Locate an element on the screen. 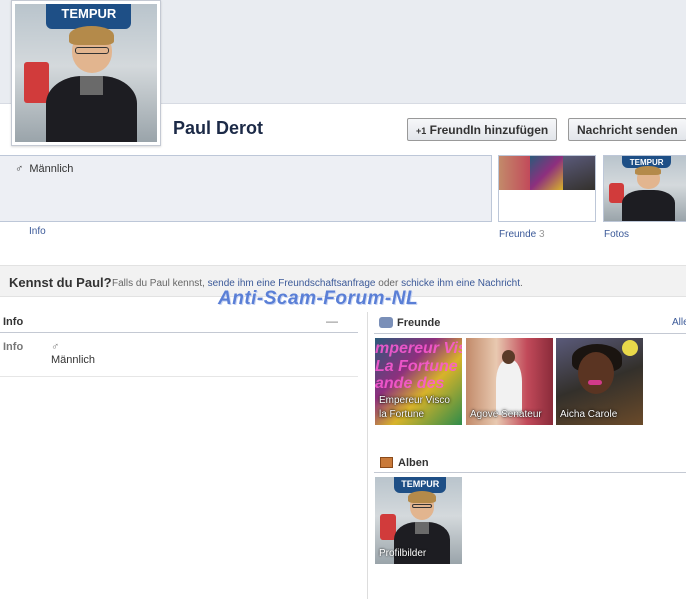  friends-summary-box is located at coordinates (547, 188).